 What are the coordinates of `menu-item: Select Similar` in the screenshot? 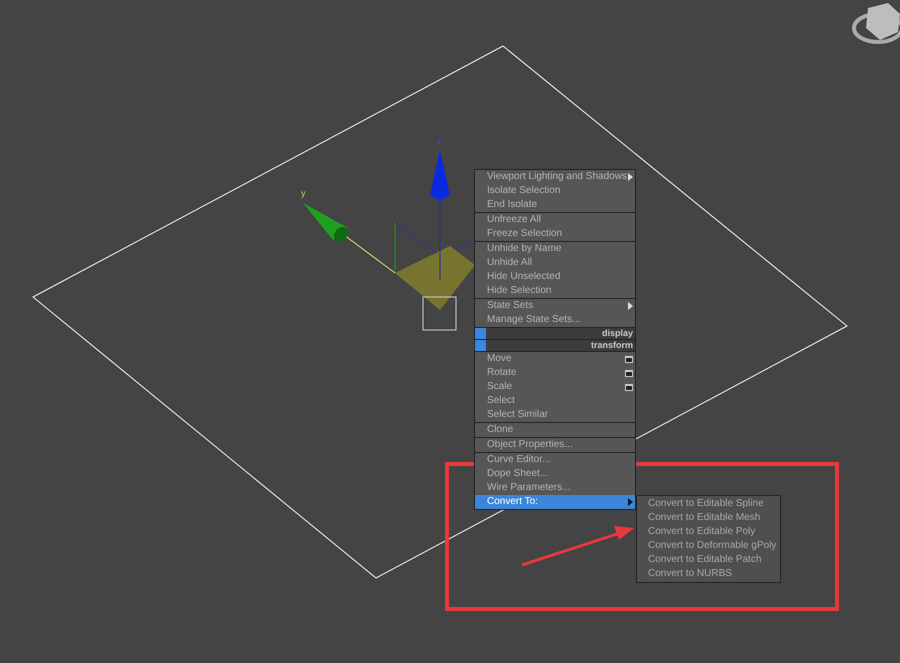 It's located at (555, 415).